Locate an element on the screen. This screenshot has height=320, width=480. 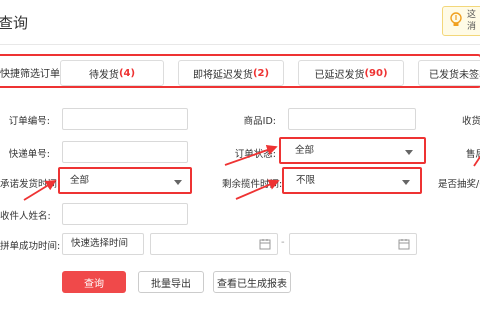
arrow-to-promise-ship is located at coordinates (40, 190).